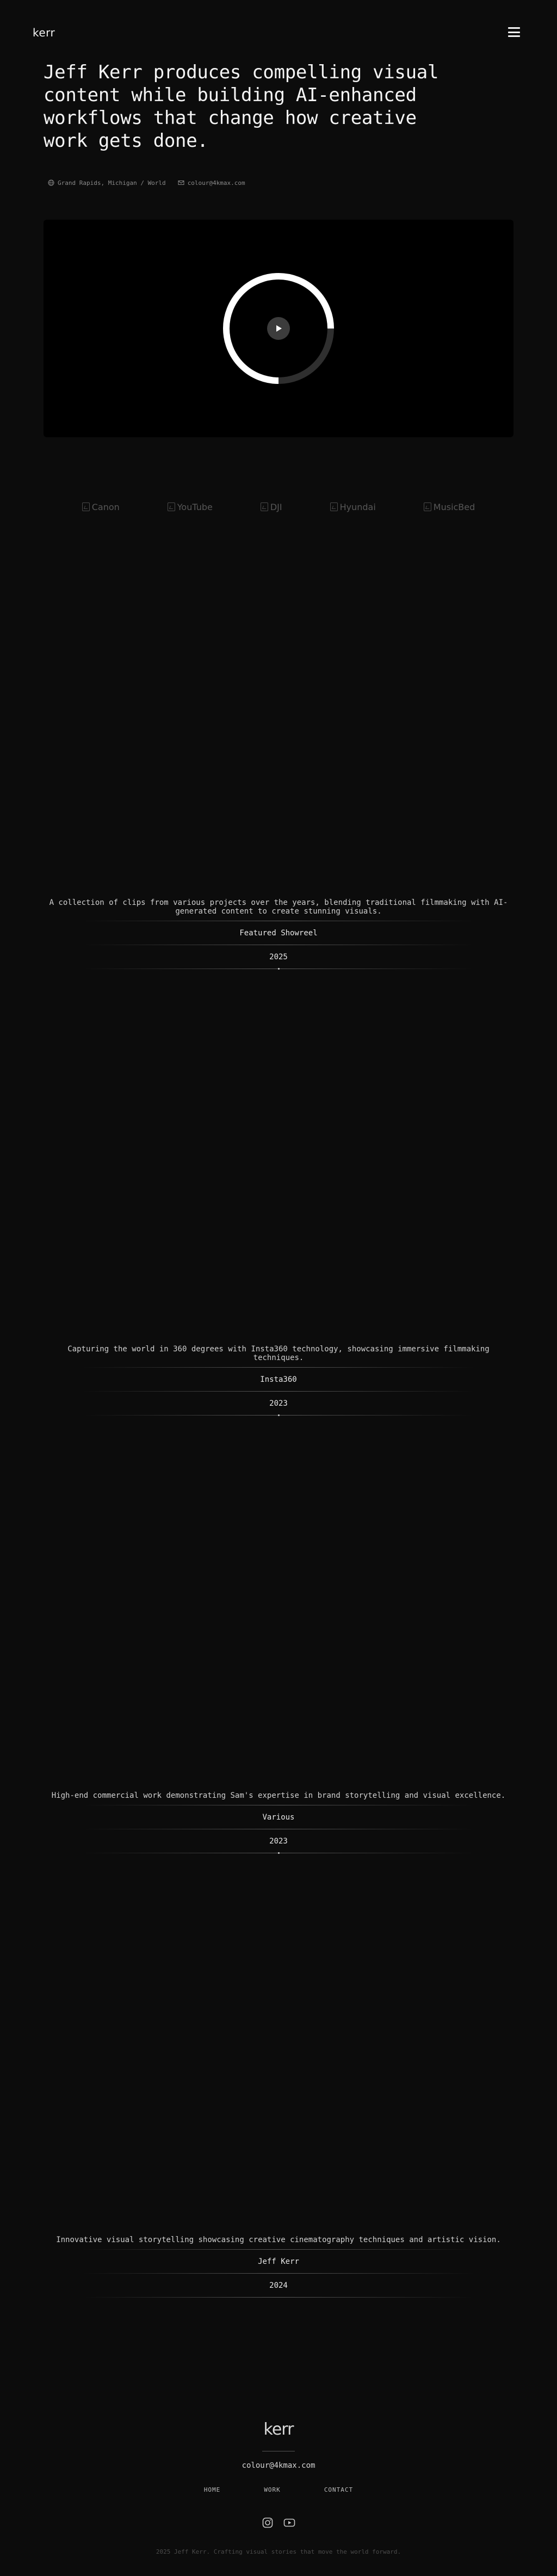 This screenshot has height=2576, width=557. Describe the element at coordinates (181, 183) in the screenshot. I see `mail-icon` at that location.